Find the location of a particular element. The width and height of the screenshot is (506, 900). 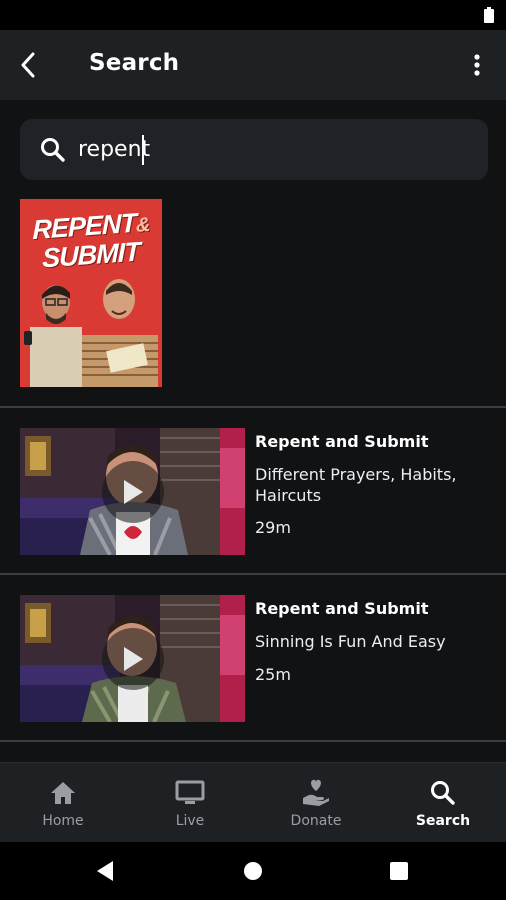

nav-item-donate: Donate is located at coordinates (316, 803).